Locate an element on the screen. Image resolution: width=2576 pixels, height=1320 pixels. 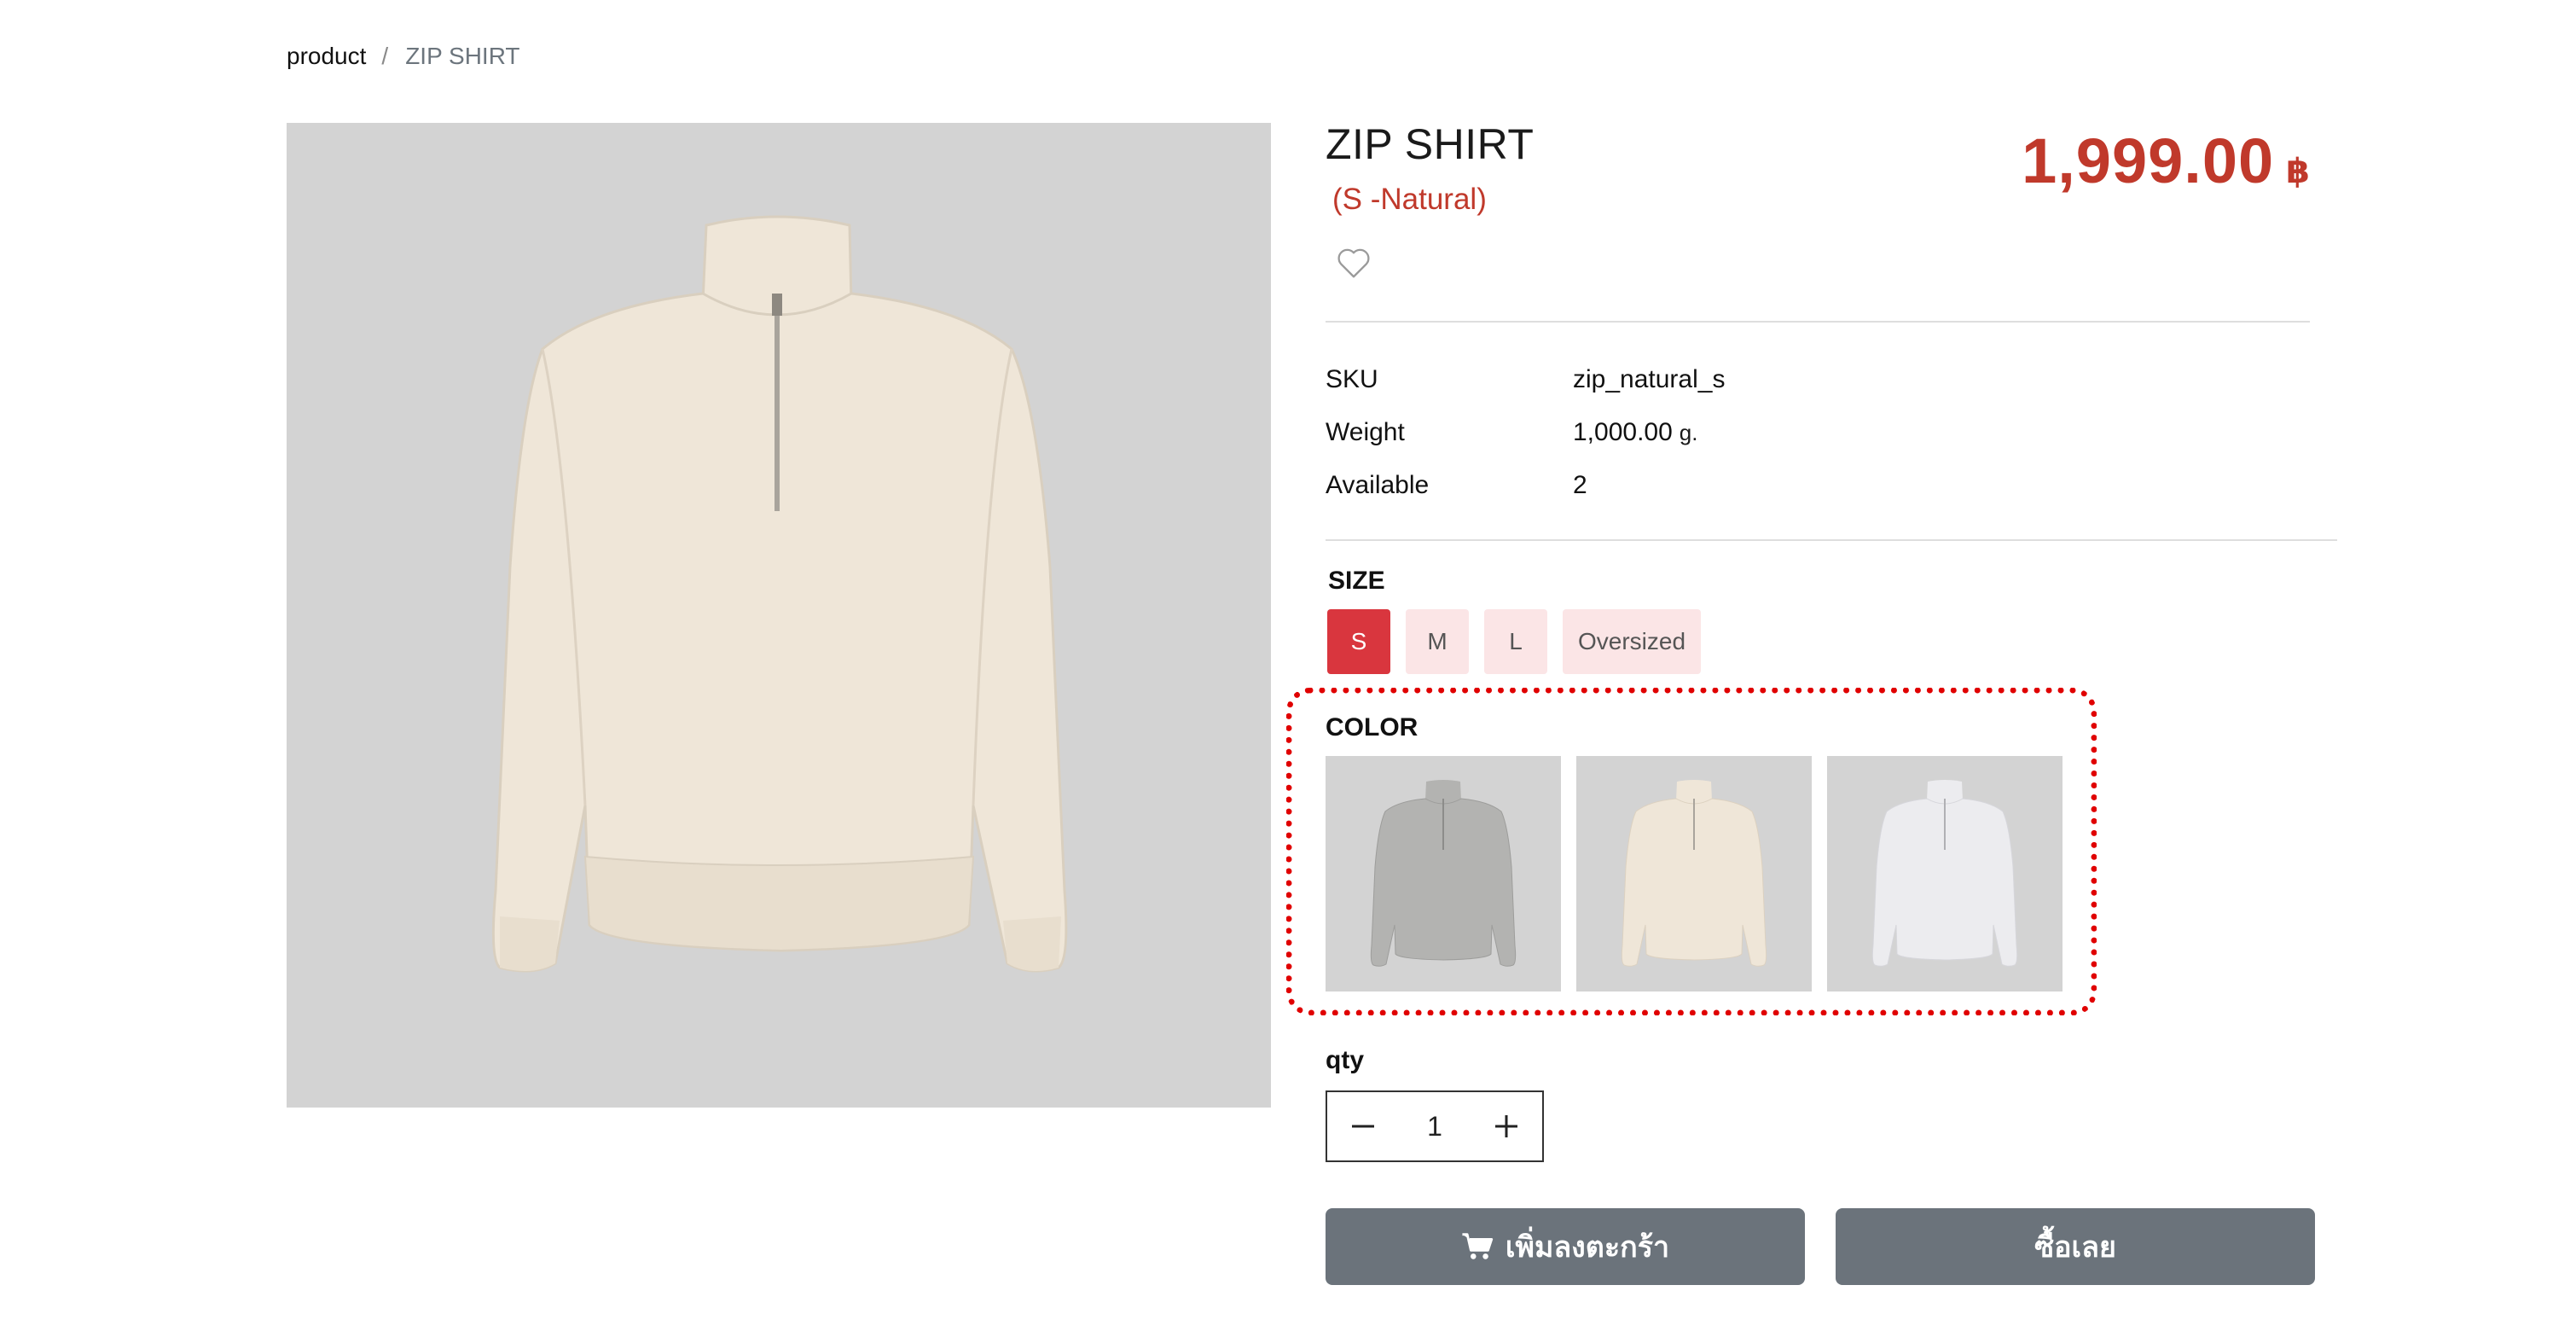
minus-icon is located at coordinates (1363, 1126).